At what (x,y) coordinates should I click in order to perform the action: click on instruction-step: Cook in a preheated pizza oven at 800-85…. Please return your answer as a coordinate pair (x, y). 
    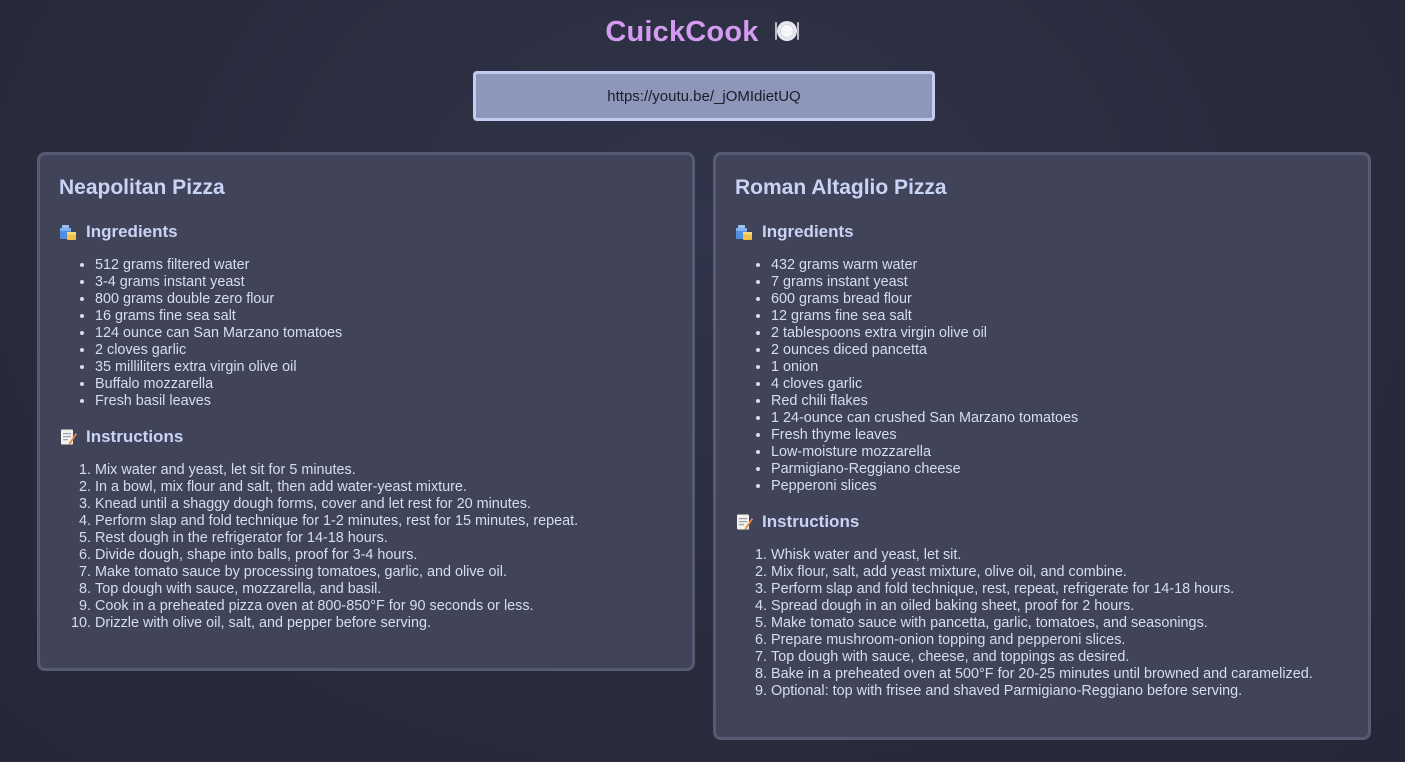
    Looking at the image, I should click on (383, 606).